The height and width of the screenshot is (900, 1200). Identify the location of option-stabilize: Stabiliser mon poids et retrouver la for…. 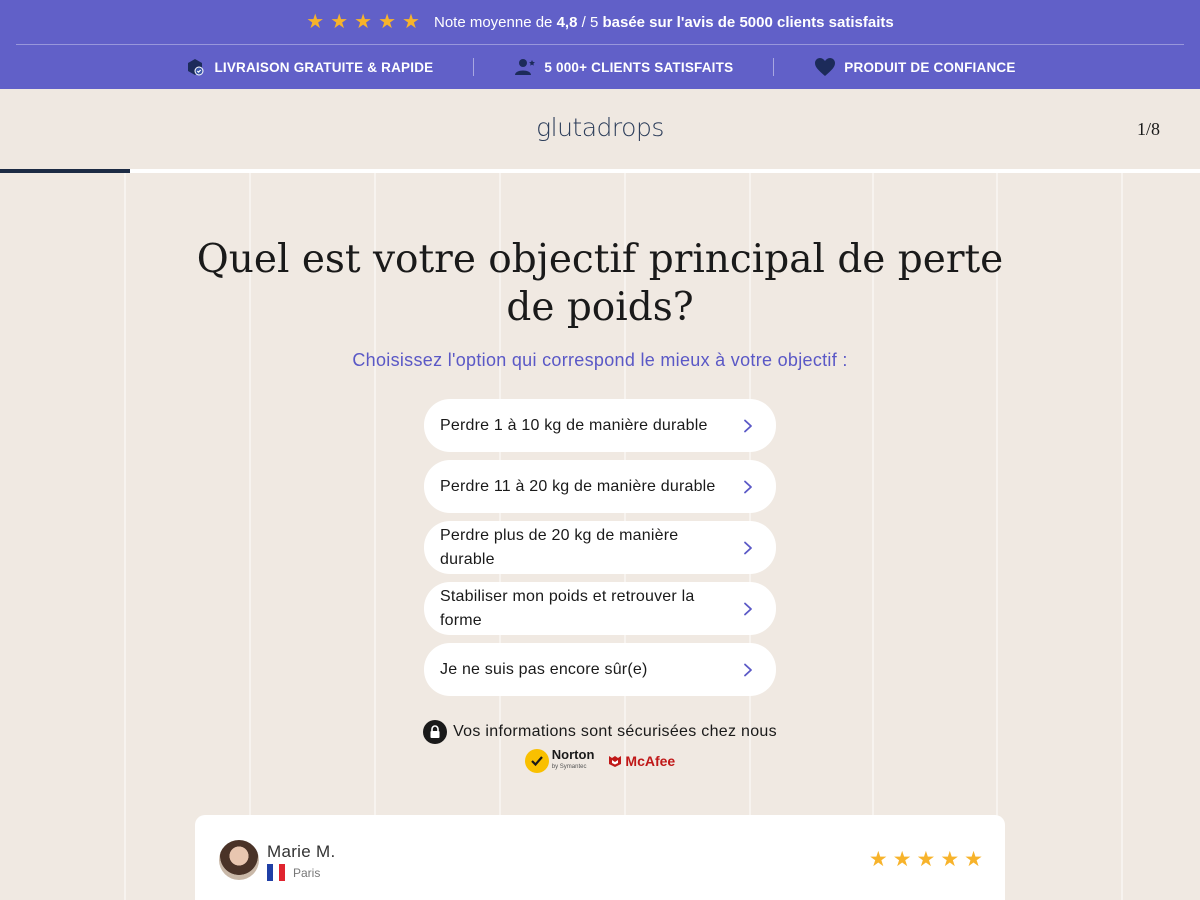
(600, 608).